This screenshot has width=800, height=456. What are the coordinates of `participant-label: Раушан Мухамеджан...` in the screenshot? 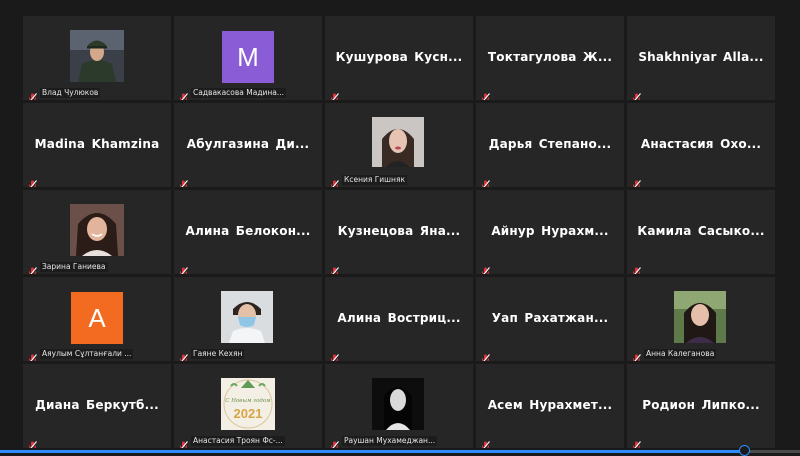 It's located at (383, 440).